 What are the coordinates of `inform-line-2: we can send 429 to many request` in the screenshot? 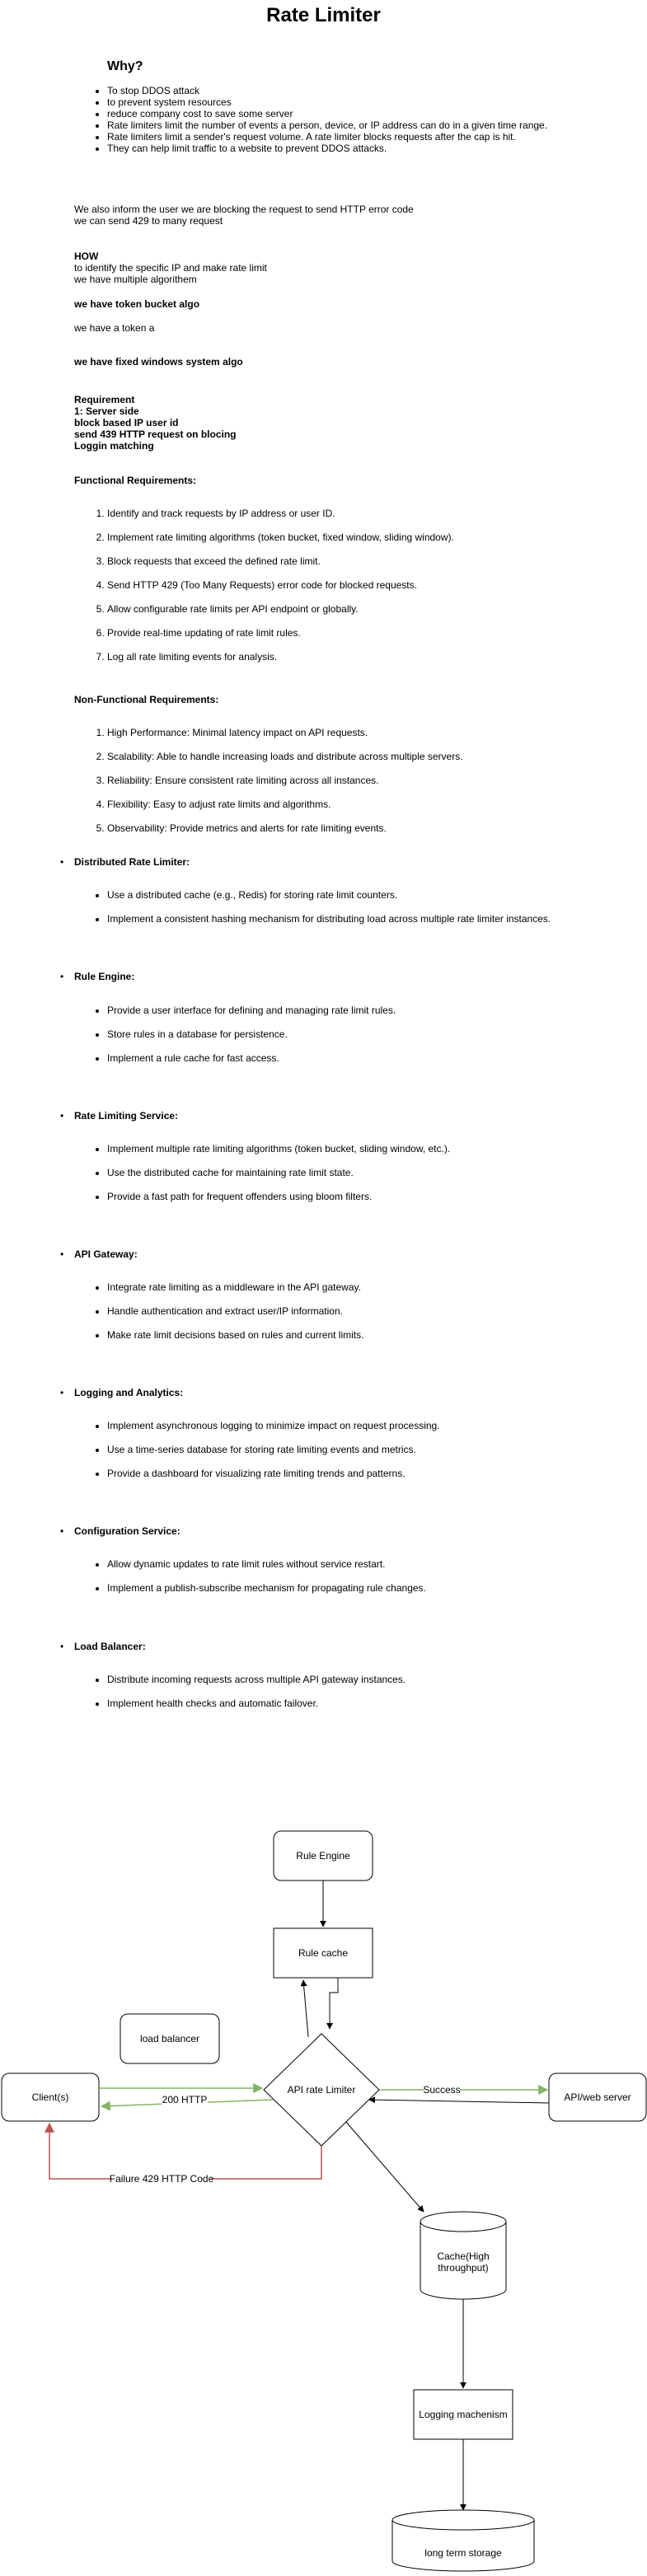 It's located at (148, 221).